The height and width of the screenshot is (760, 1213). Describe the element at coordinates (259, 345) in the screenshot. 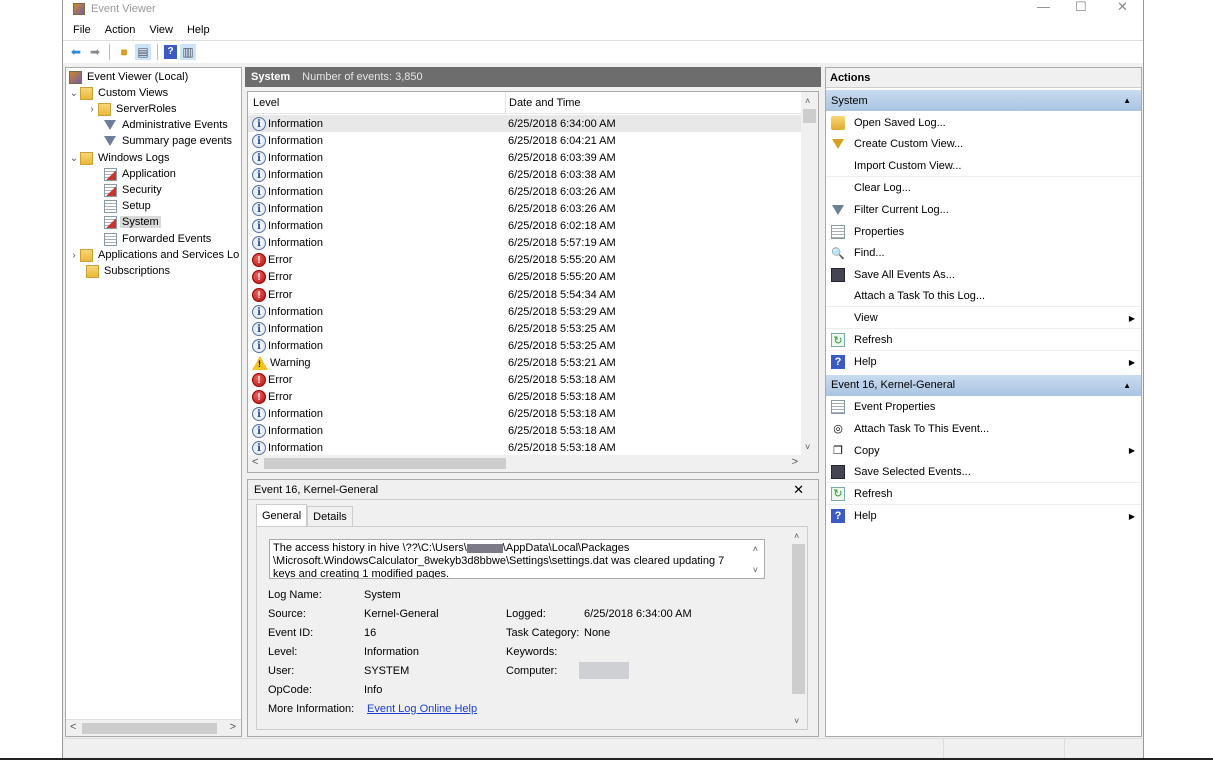

I see `information-icon: i` at that location.